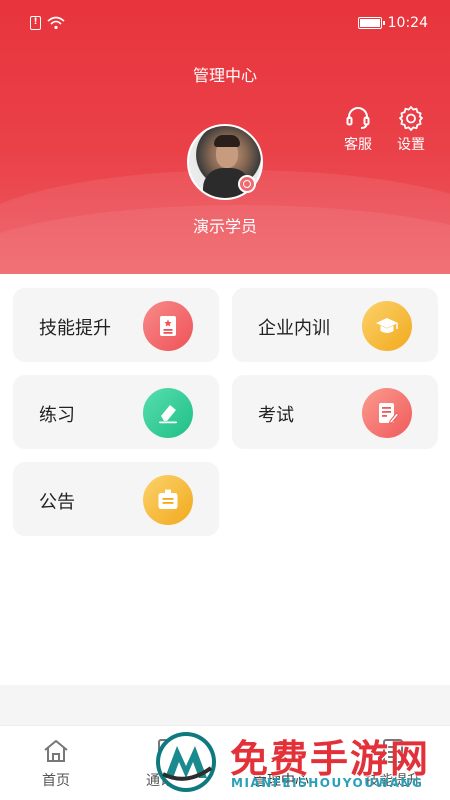  Describe the element at coordinates (358, 145) in the screenshot. I see `customer-service-label: 客服` at that location.